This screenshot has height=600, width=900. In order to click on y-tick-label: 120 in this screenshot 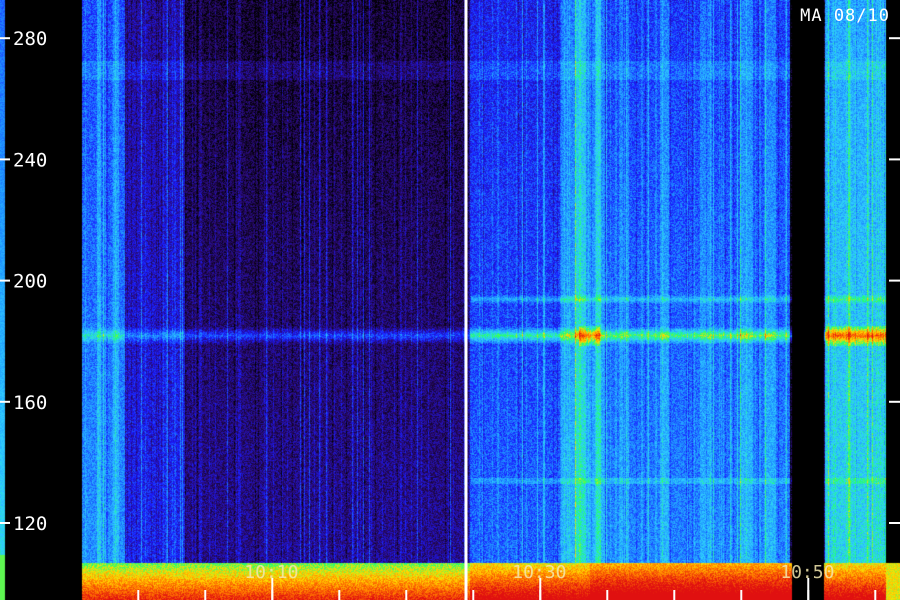, I will do `click(30, 524)`.